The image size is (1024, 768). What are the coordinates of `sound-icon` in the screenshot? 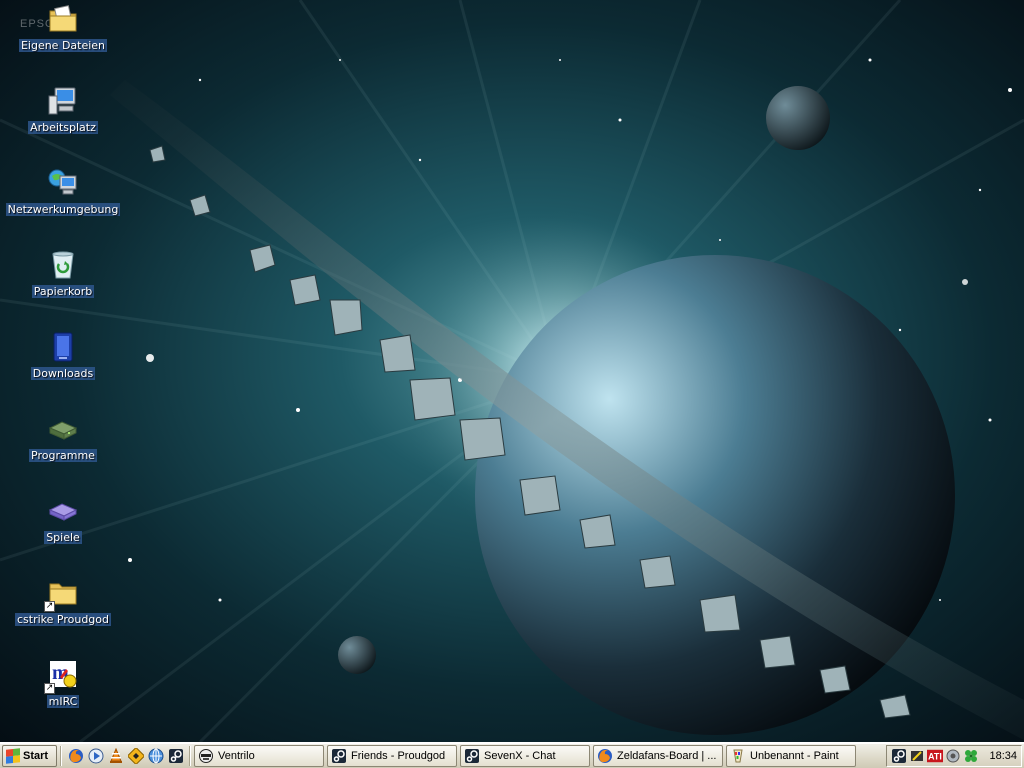 It's located at (953, 756).